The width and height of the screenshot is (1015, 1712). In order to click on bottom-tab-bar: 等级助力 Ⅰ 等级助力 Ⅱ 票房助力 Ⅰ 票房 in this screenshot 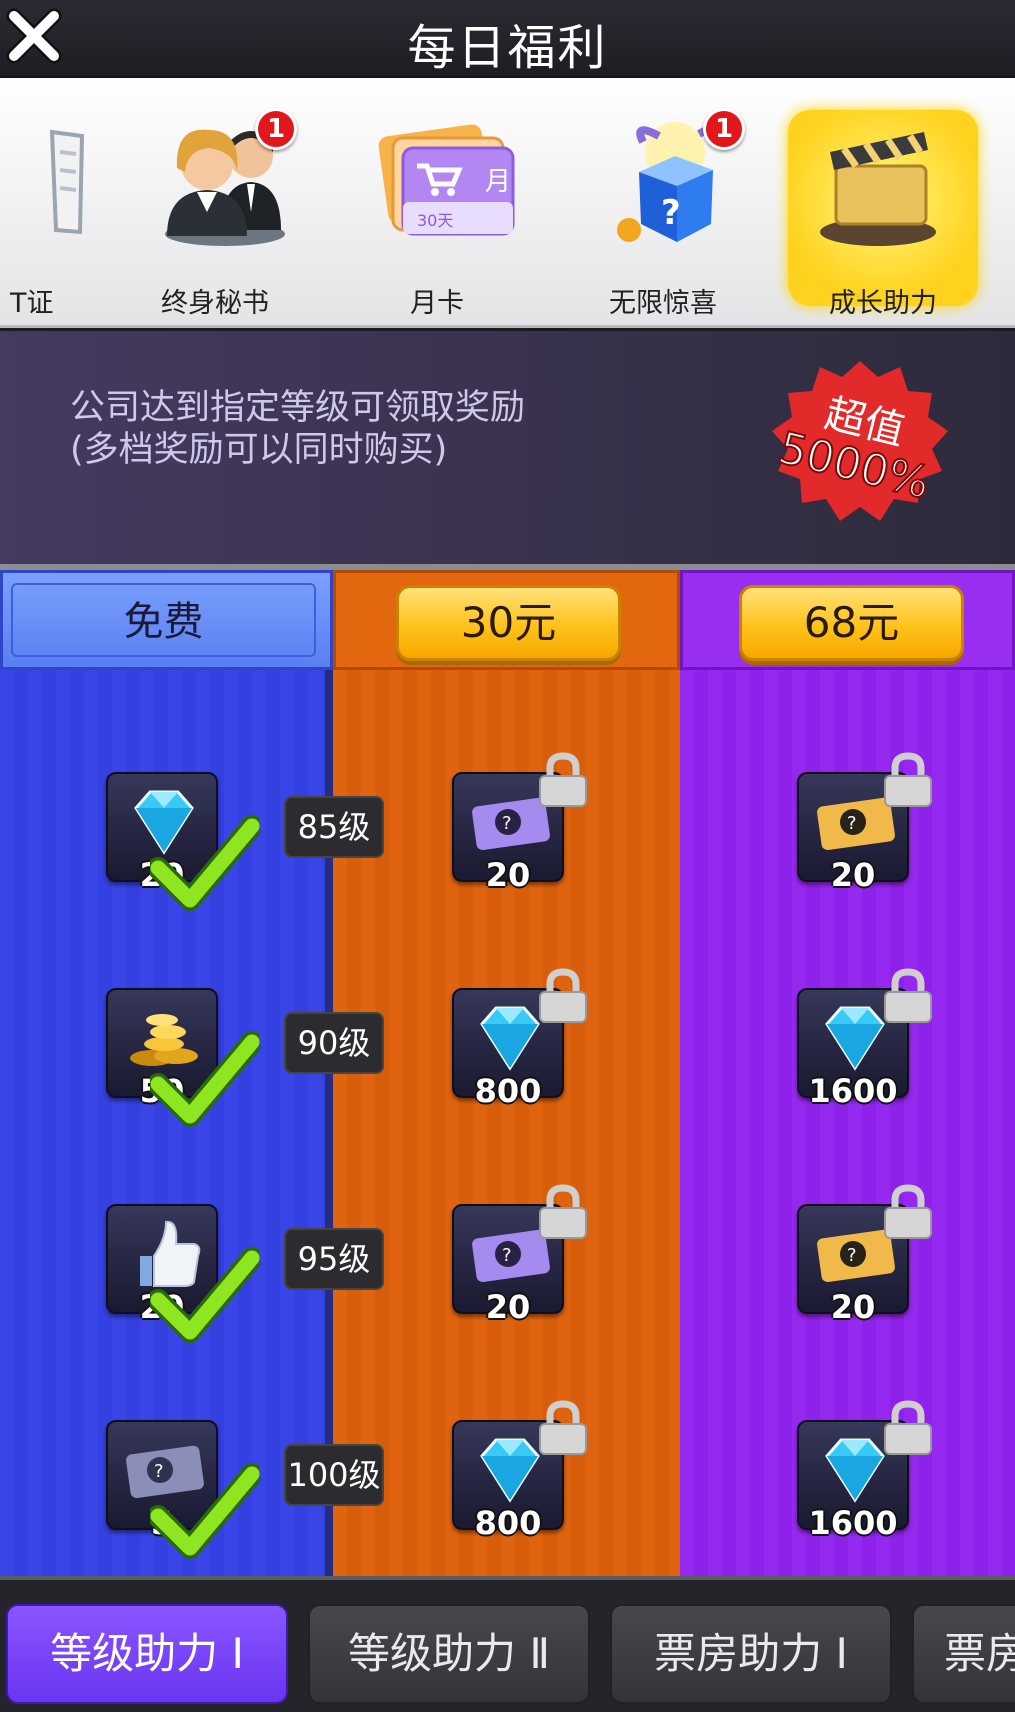, I will do `click(507, 1644)`.